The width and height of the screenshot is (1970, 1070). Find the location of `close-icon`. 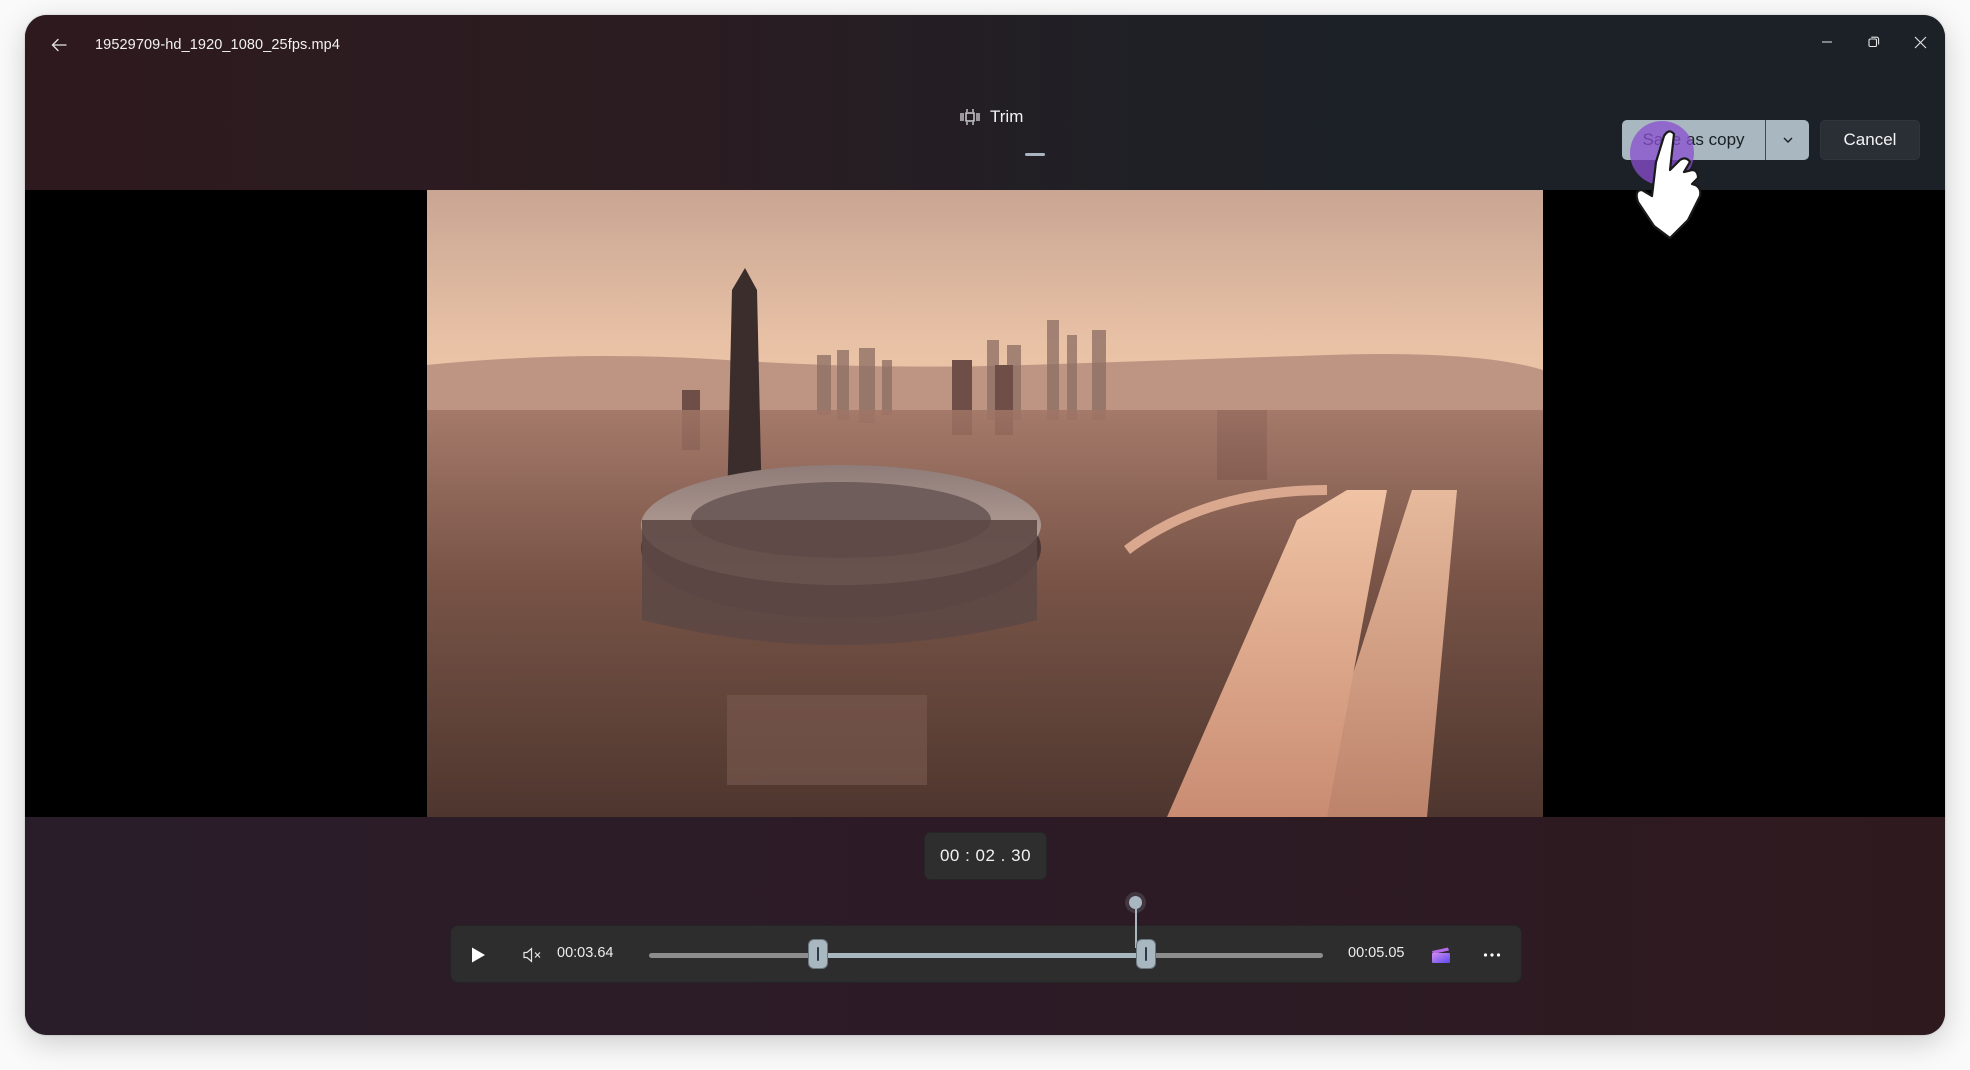

close-icon is located at coordinates (1920, 42).